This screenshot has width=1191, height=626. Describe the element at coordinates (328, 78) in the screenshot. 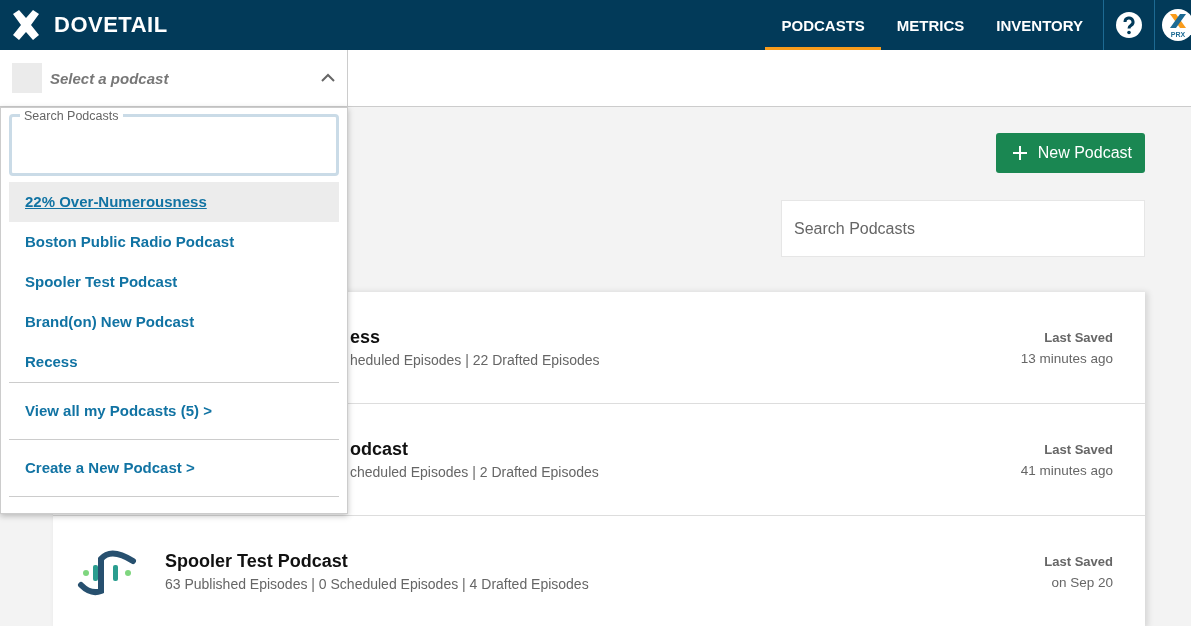

I see `caret-icon` at that location.